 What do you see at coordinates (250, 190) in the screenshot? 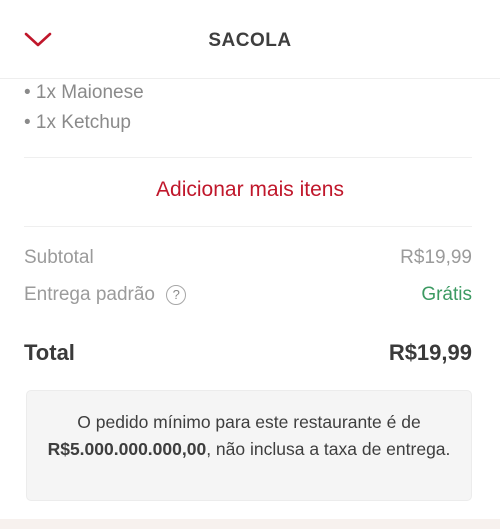
I see `add-more-items-button: Adicionar mais itens` at bounding box center [250, 190].